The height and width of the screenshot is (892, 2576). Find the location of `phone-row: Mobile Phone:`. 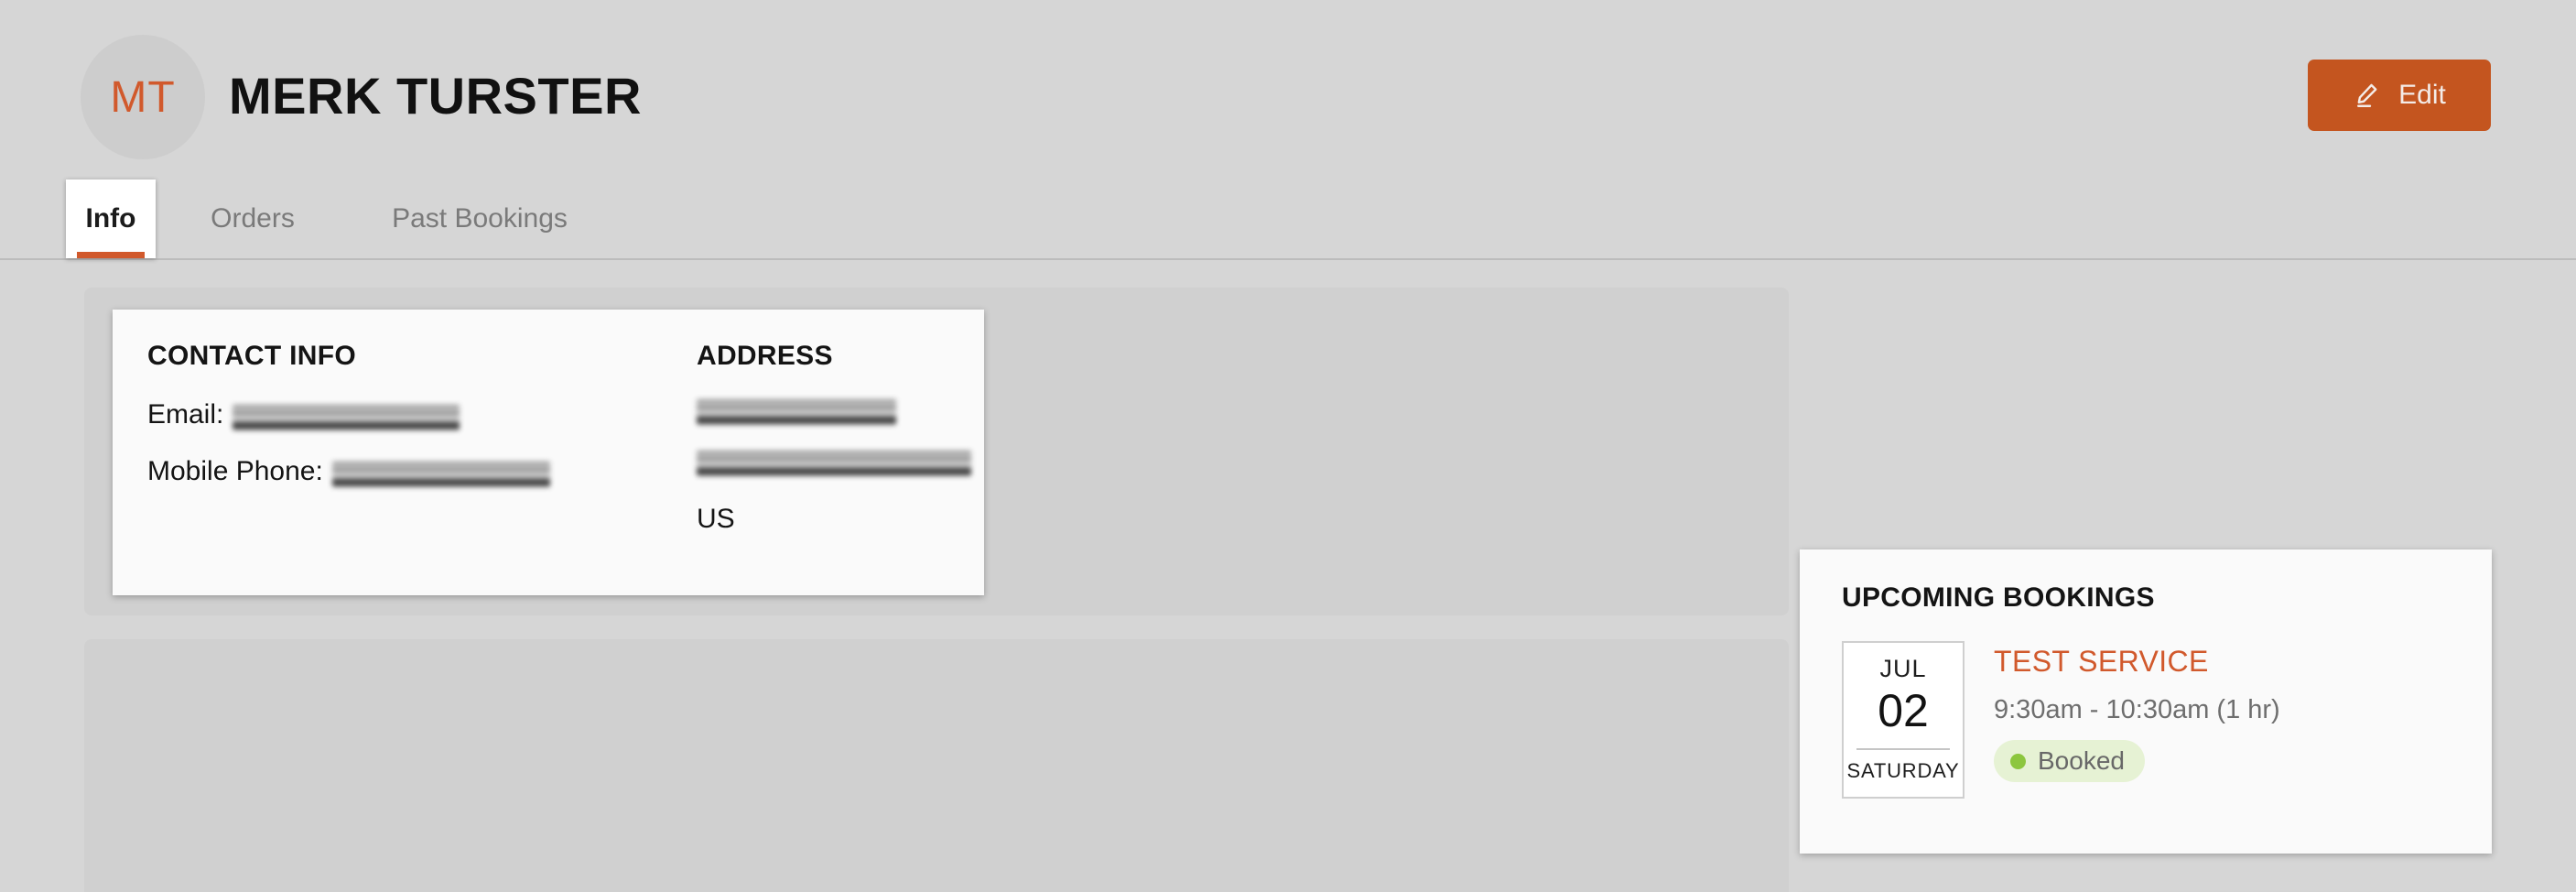

phone-row: Mobile Phone: is located at coordinates (413, 471).